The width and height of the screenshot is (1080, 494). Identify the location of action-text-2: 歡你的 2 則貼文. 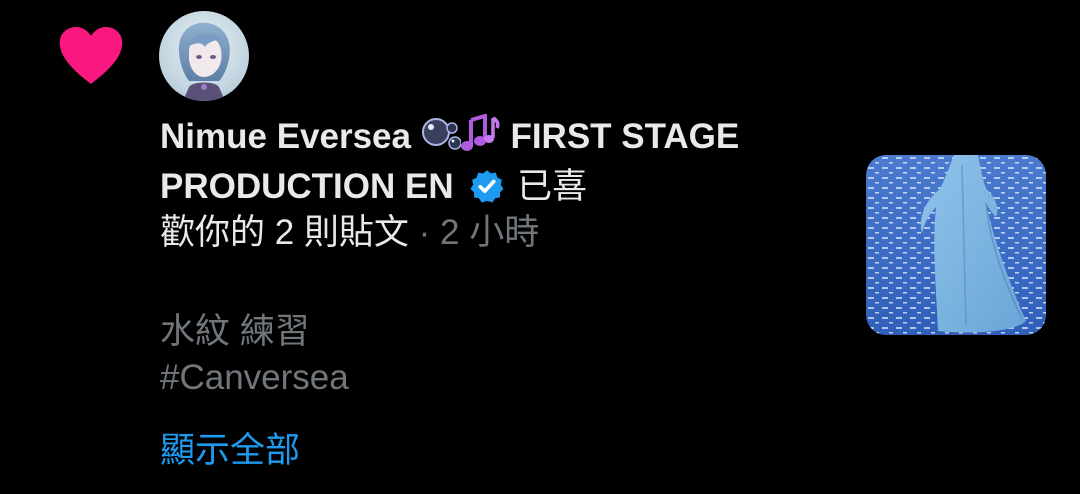
(284, 232).